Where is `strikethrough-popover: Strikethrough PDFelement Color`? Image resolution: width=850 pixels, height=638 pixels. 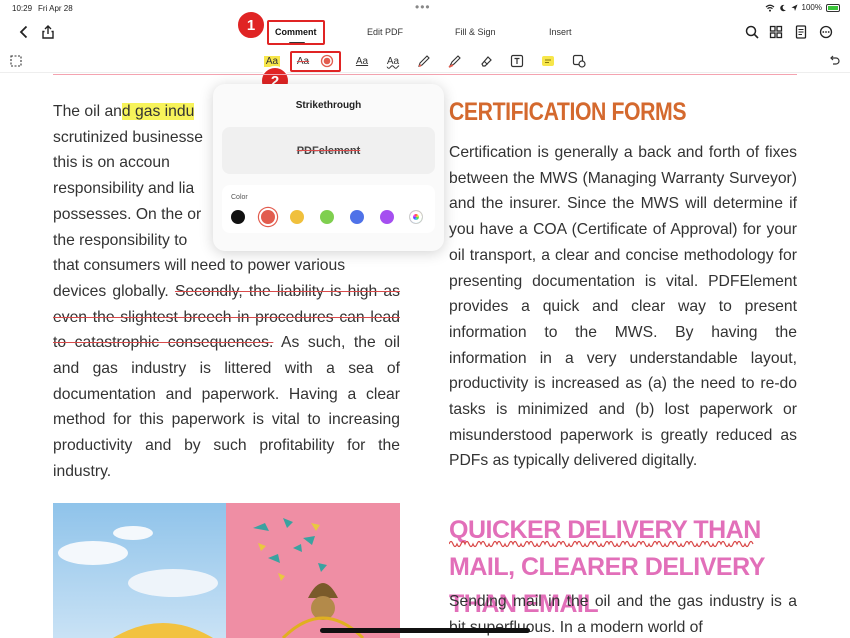
strikethrough-popover: Strikethrough PDFelement Color is located at coordinates (328, 167).